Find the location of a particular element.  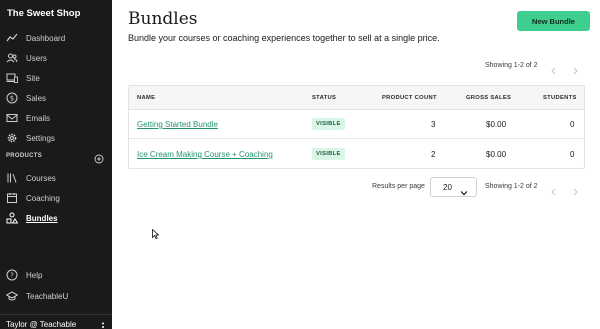

sidebar-item-label: Help is located at coordinates (34, 275).